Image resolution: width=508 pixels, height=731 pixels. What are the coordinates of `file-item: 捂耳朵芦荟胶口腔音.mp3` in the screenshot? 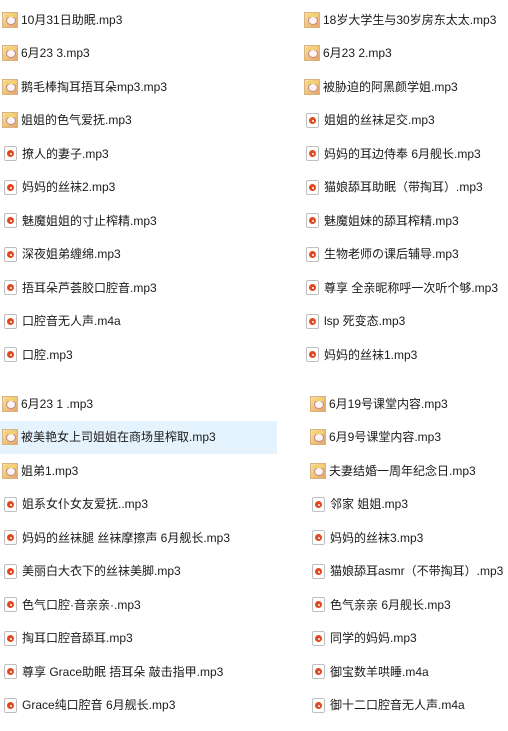 It's located at (115, 288).